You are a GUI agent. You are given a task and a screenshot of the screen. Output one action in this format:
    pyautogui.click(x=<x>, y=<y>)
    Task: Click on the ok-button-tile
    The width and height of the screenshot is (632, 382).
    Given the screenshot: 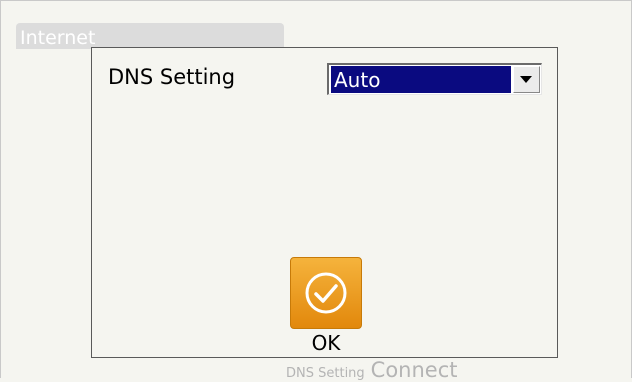 What is the action you would take?
    pyautogui.click(x=326, y=293)
    